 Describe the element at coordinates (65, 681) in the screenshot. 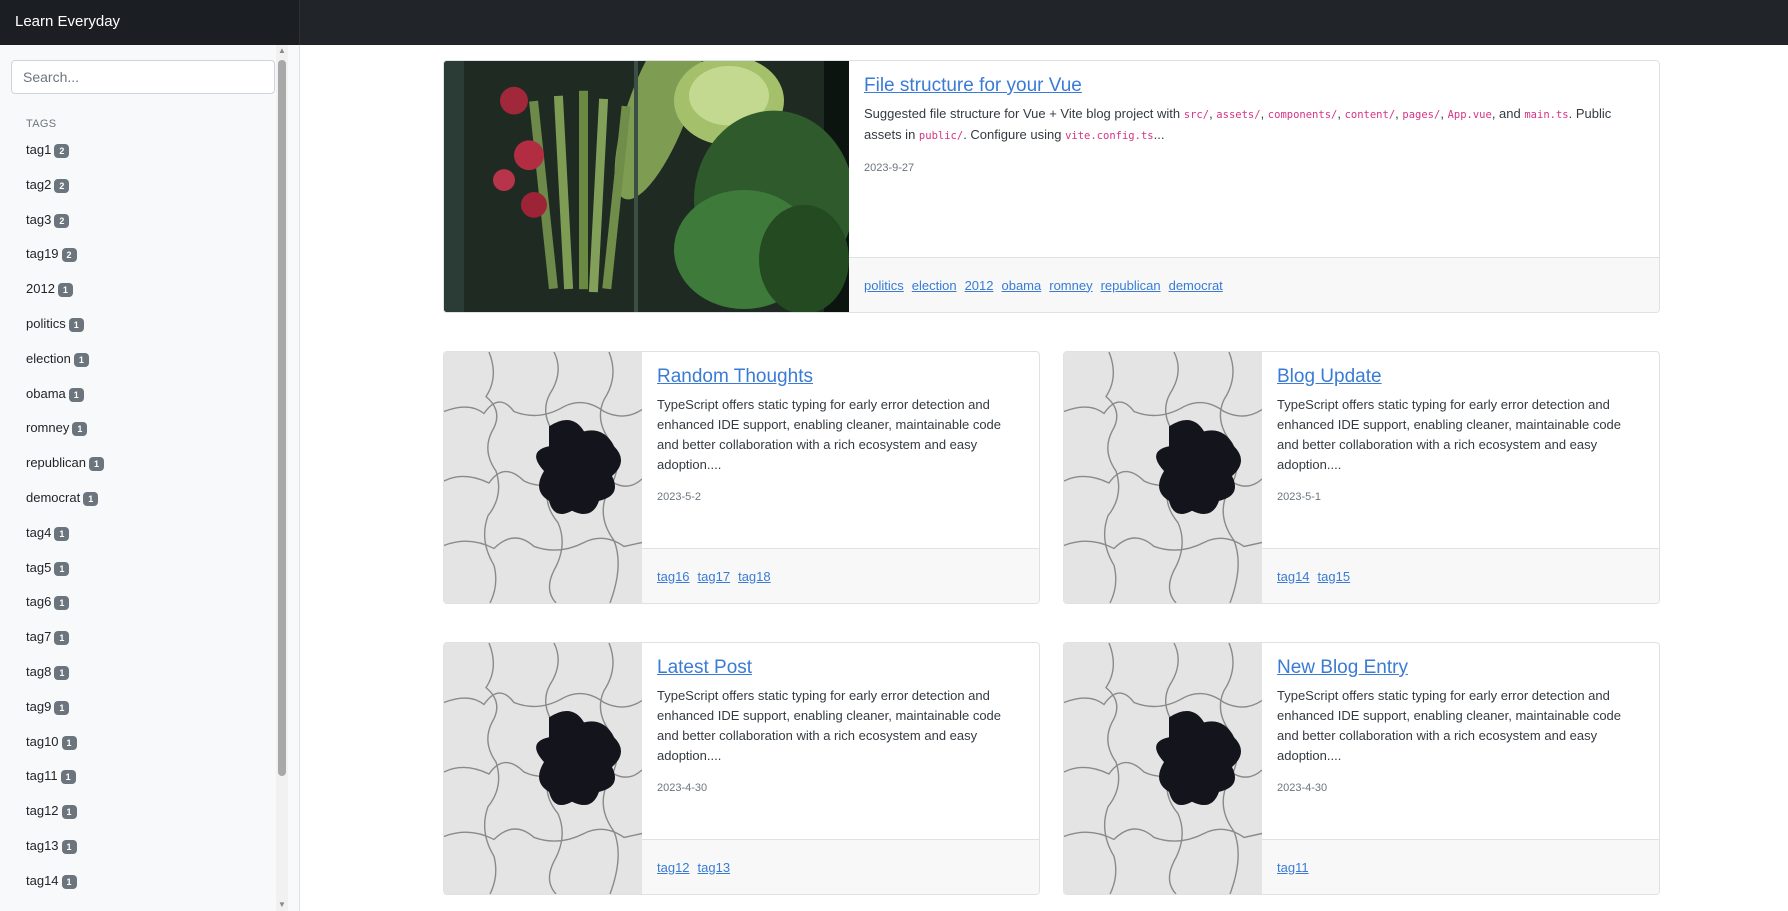

I see `sidebar-tag-item: tag8 1` at that location.